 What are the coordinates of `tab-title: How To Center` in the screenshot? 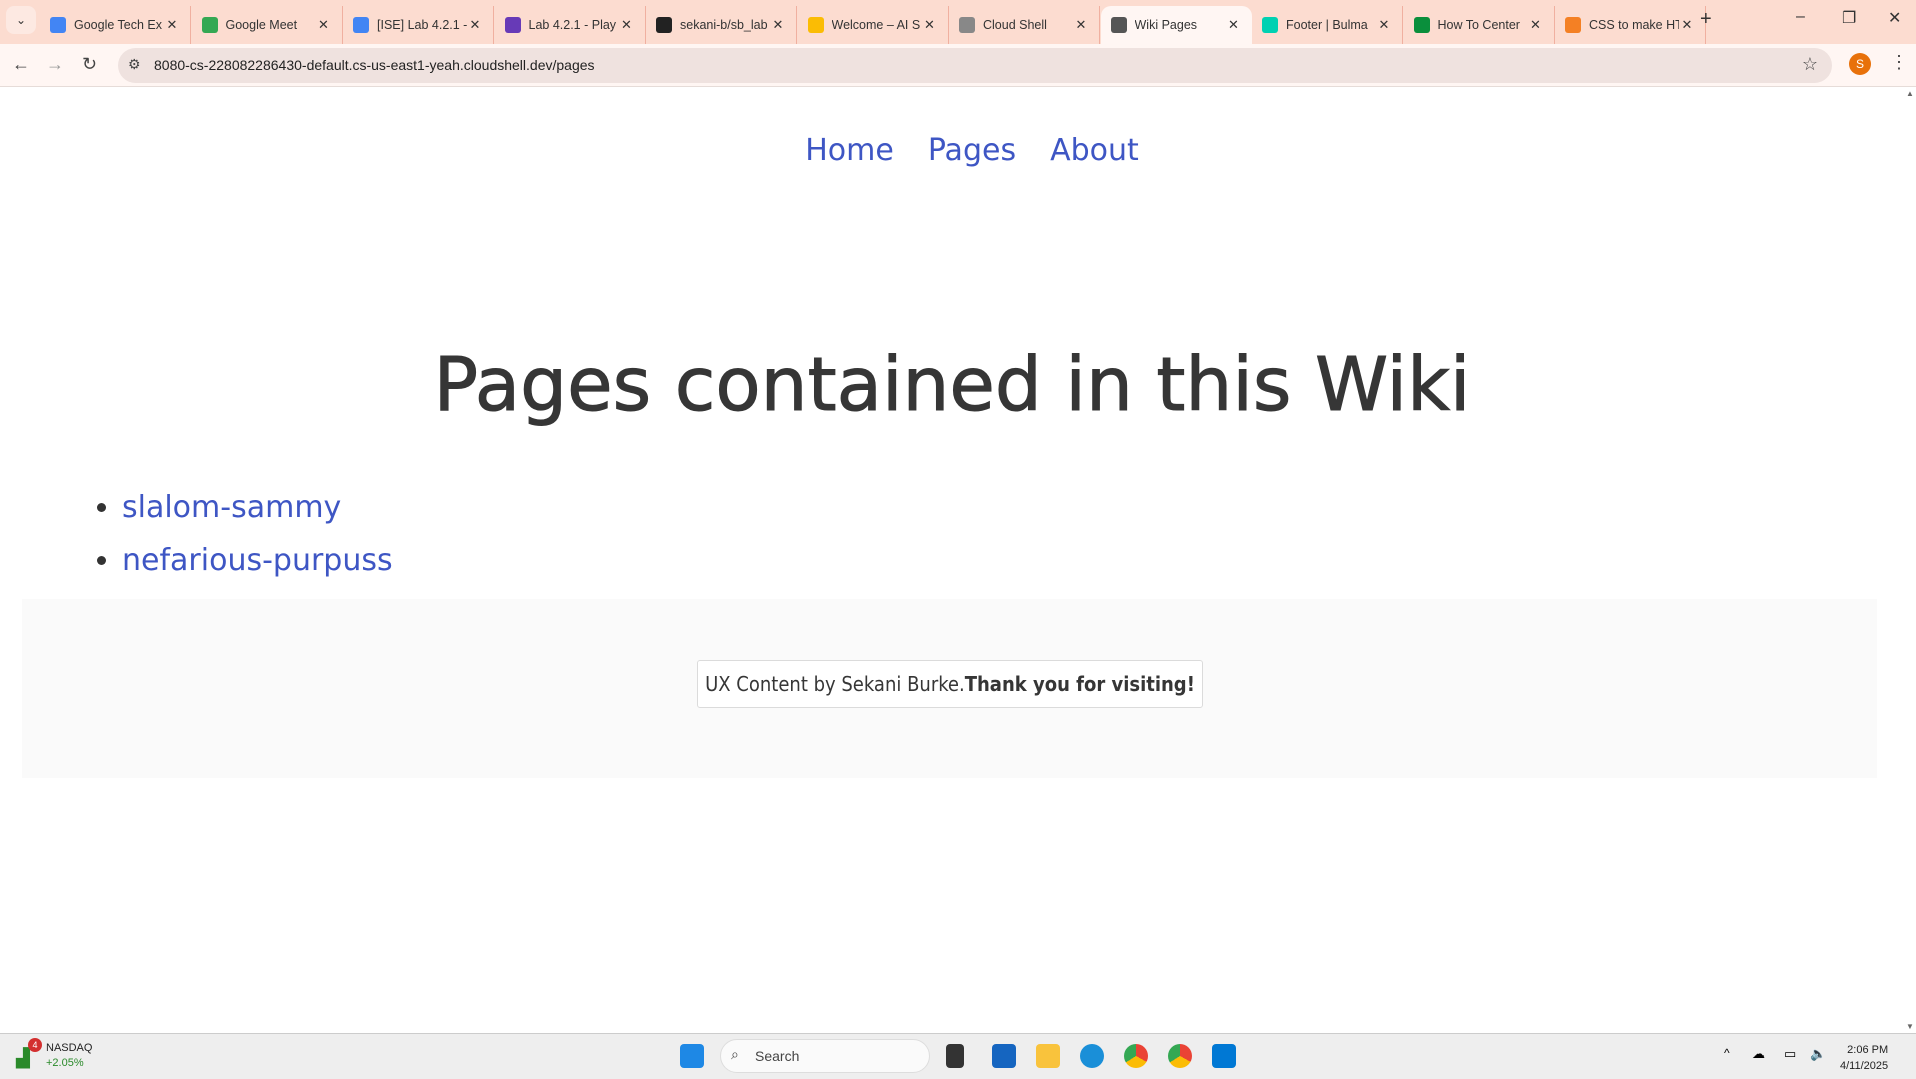 It's located at (1478, 25).